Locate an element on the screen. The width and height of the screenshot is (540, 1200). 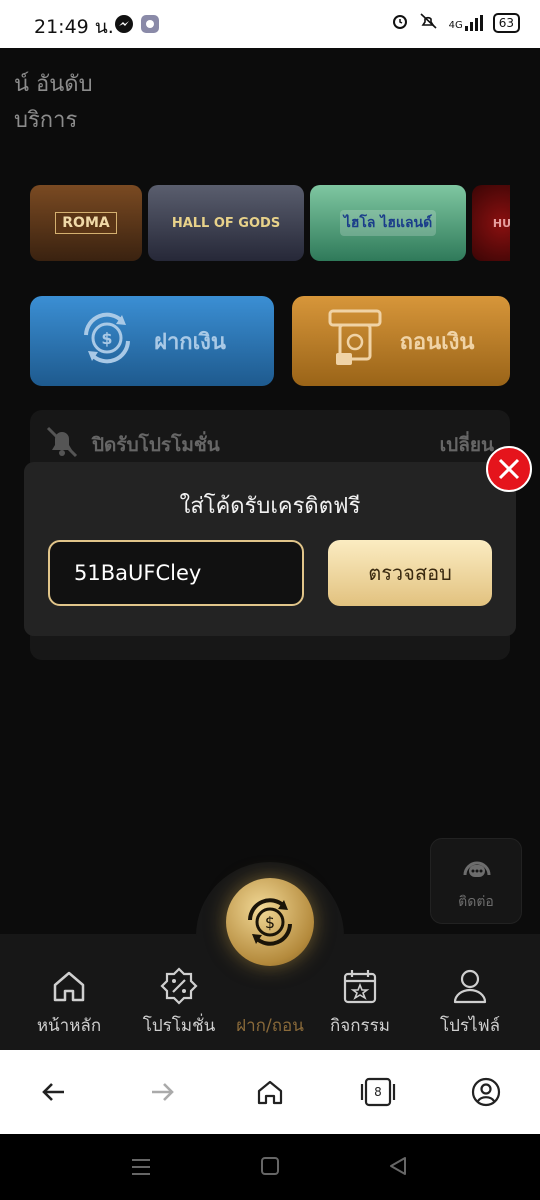
arrow-right-icon is located at coordinates (163, 1092).